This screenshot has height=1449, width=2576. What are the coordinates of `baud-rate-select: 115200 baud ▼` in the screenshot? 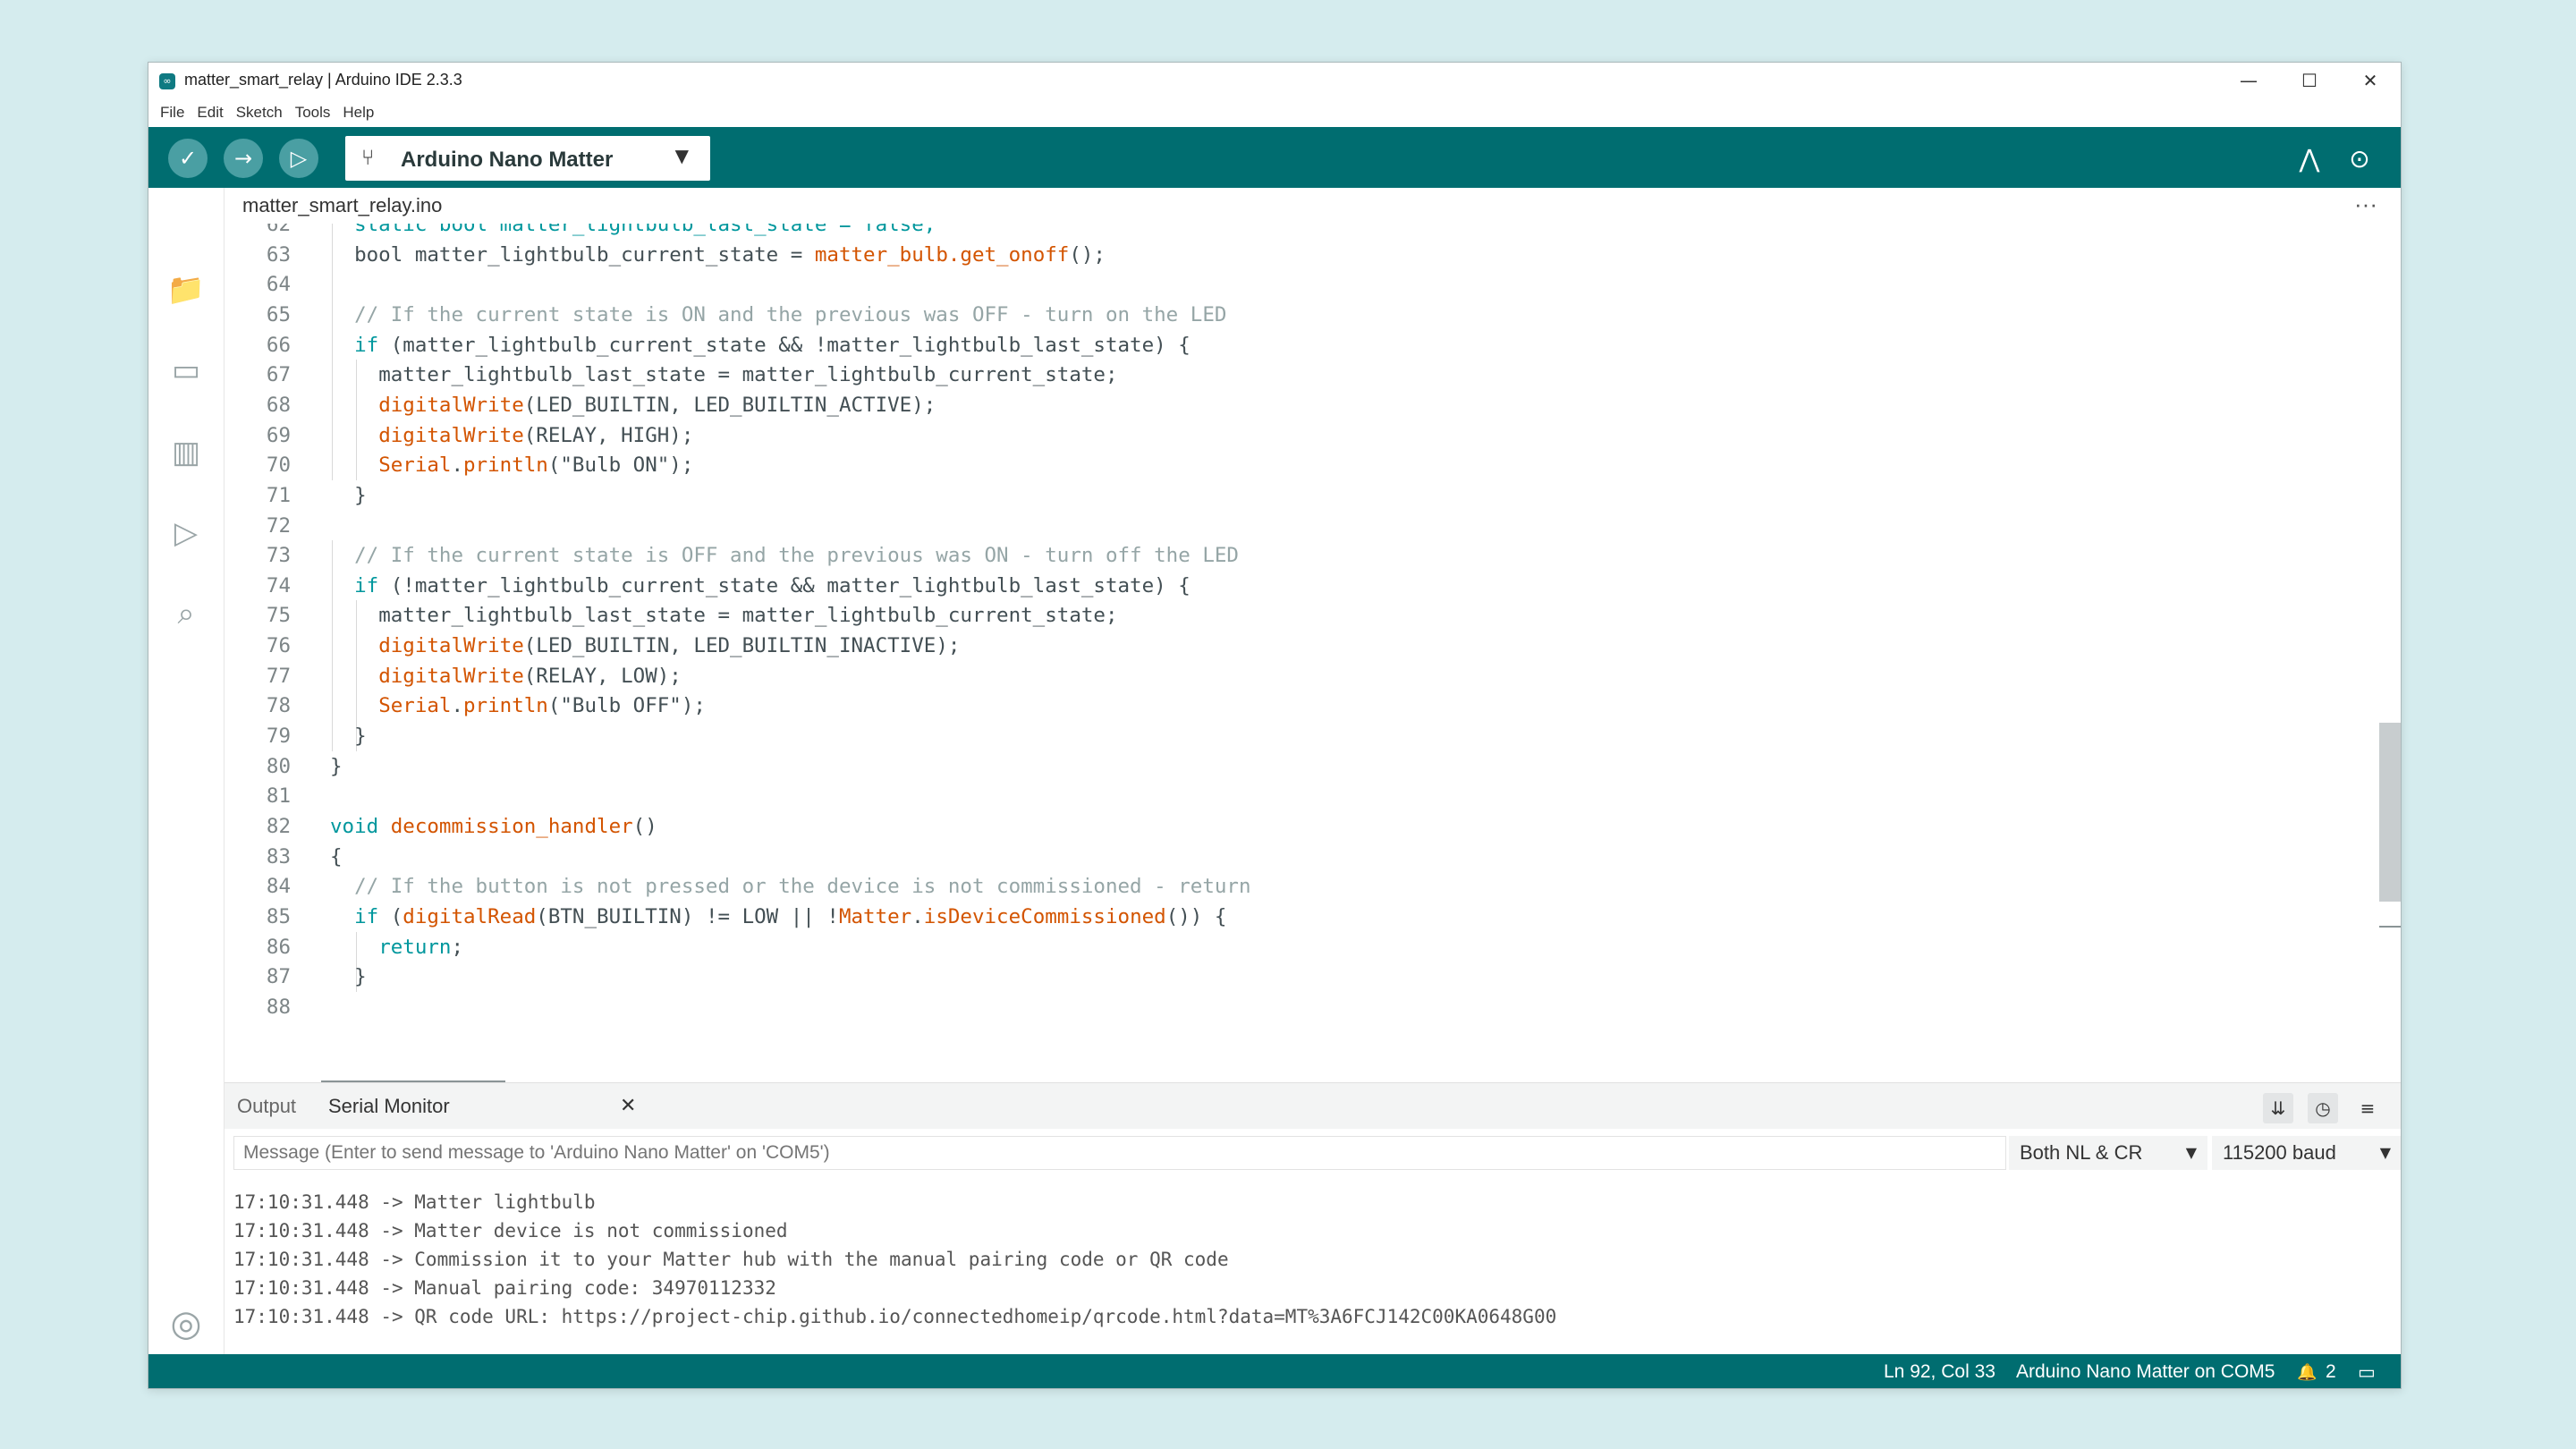 It's located at (2306, 1153).